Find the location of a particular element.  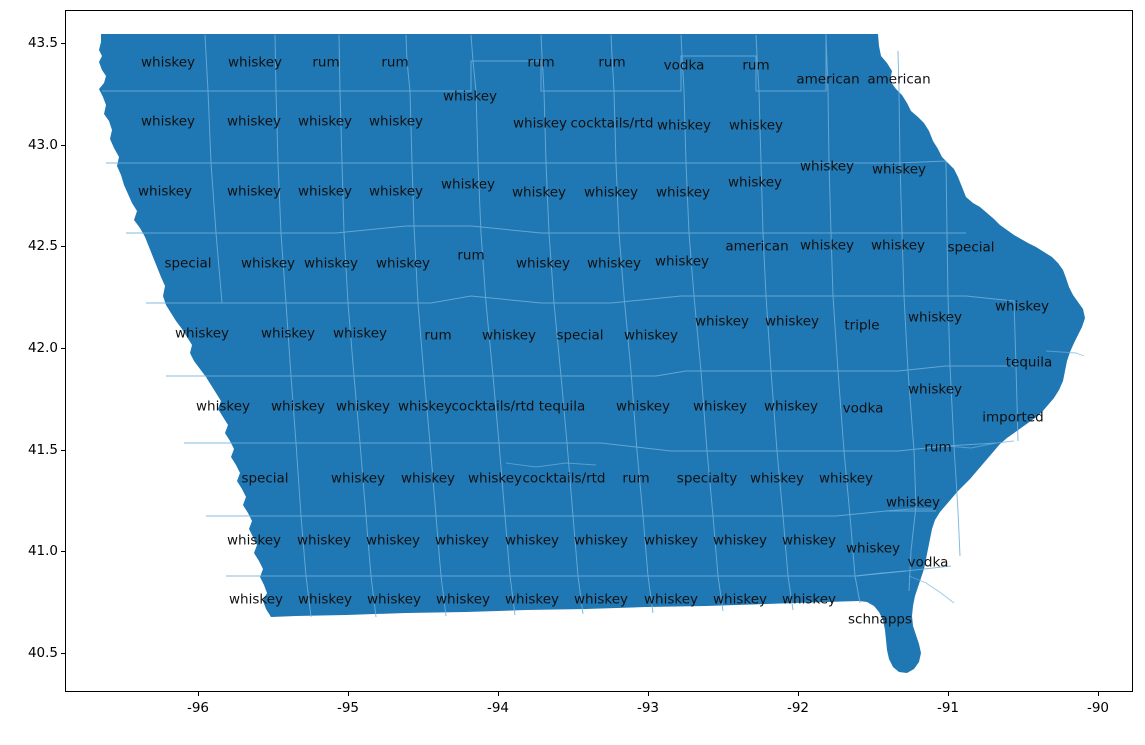

y-tick-label: 43.5 is located at coordinates (42, 43).